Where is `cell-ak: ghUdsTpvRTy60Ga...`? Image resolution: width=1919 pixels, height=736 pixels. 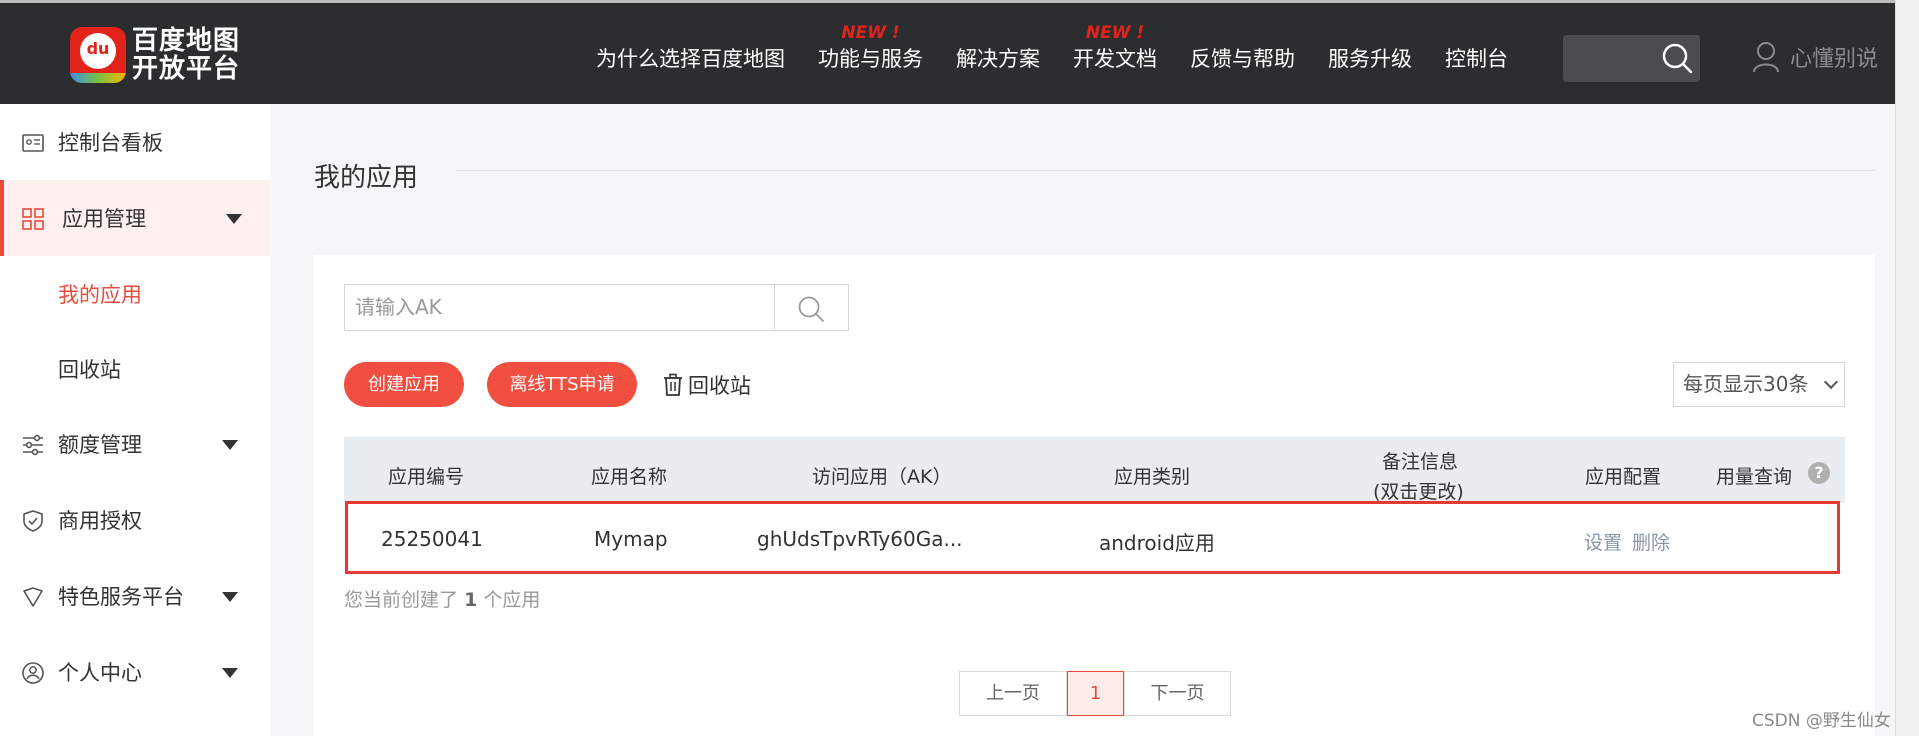
cell-ak: ghUdsTpvRTy60Ga... is located at coordinates (860, 539).